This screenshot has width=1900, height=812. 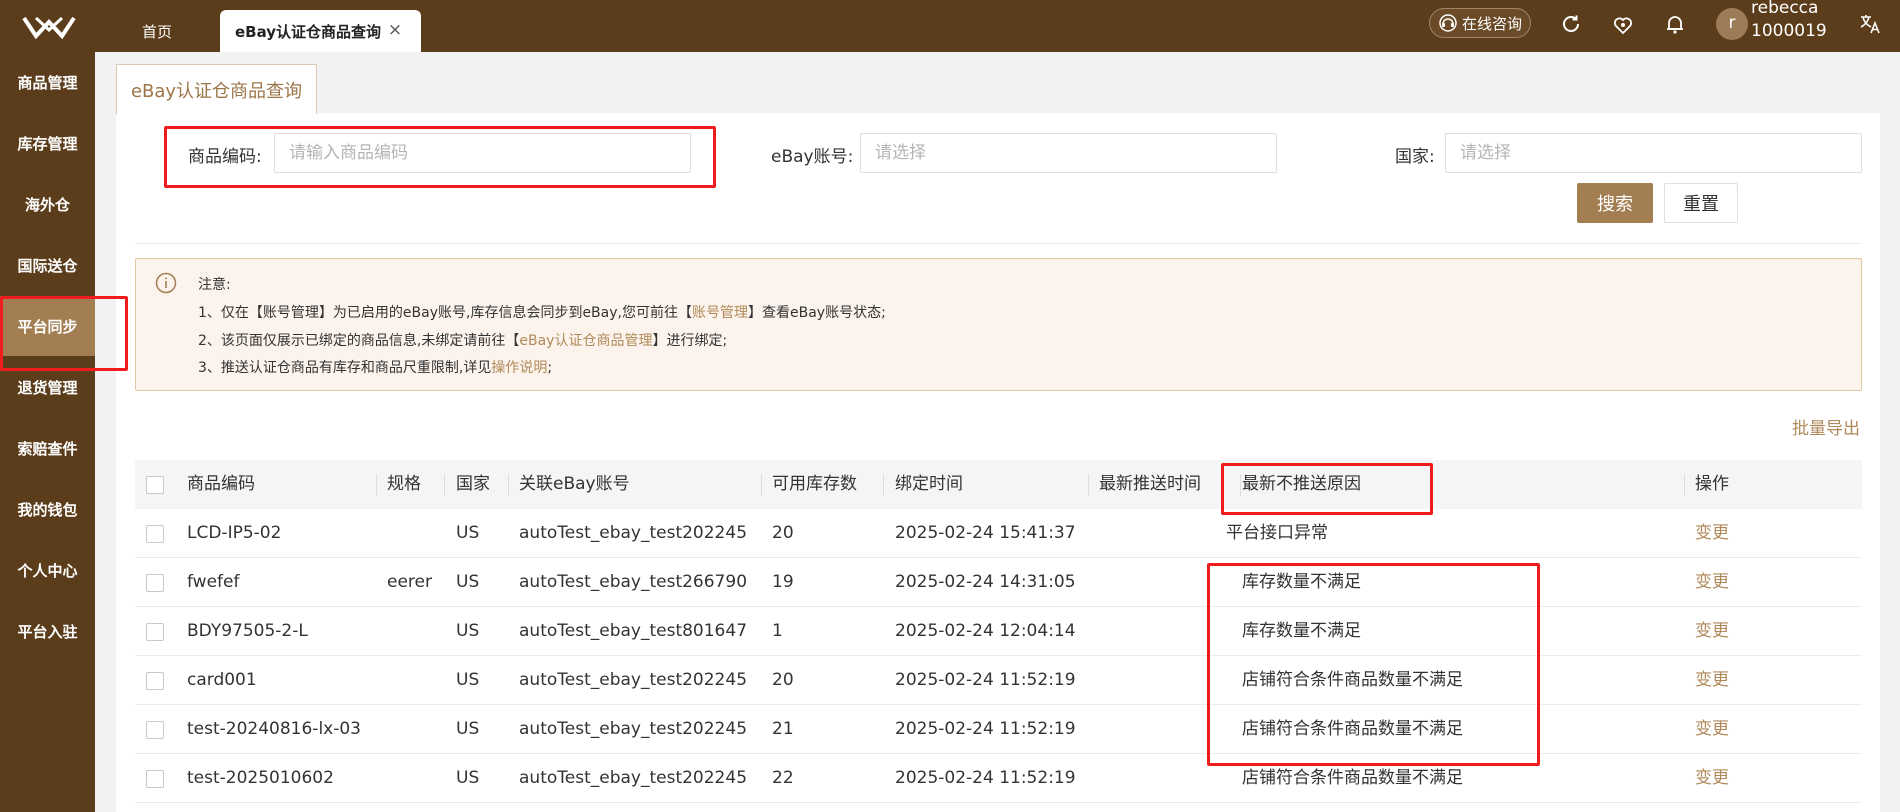 I want to click on ebay-account-select: 请选择, so click(x=1068, y=153).